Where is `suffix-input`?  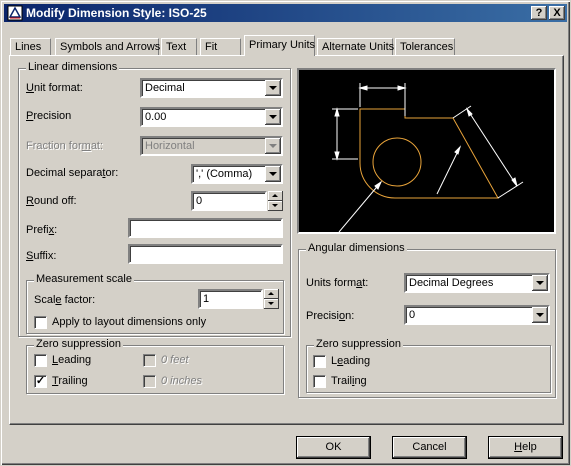
suffix-input is located at coordinates (205, 254).